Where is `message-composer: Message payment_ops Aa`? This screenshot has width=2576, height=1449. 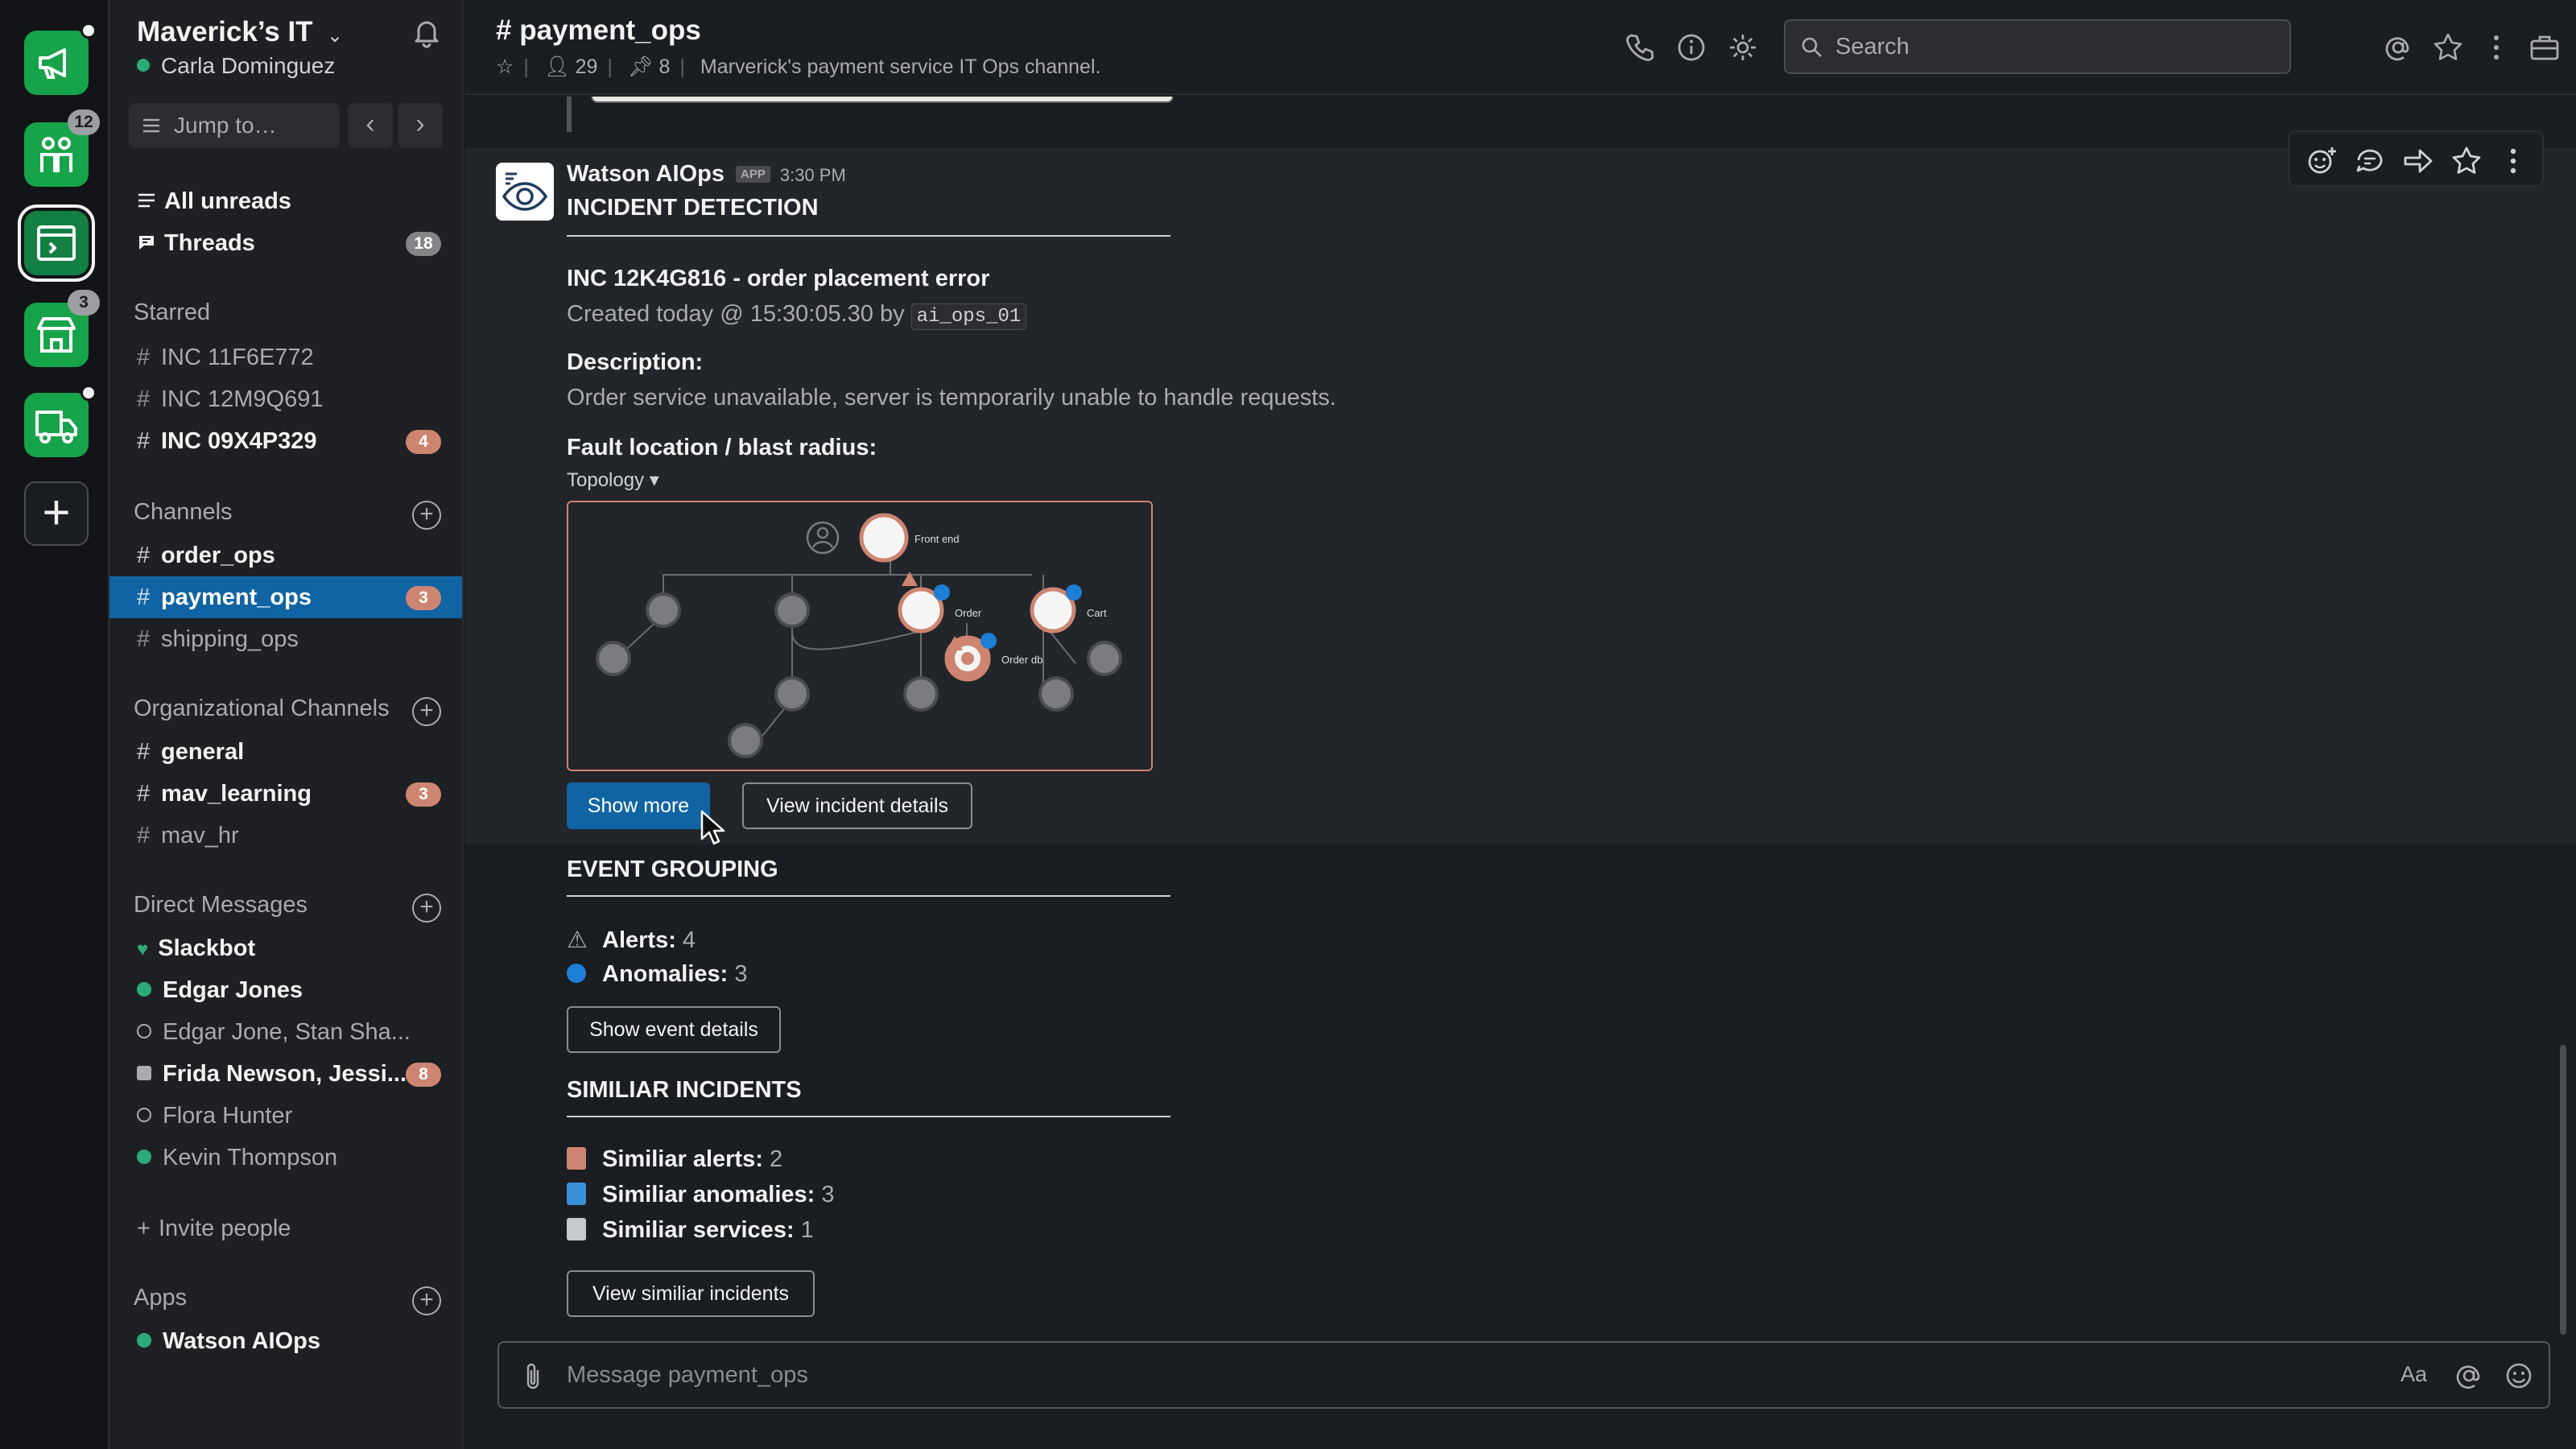 message-composer: Message payment_ops Aa is located at coordinates (1523, 1375).